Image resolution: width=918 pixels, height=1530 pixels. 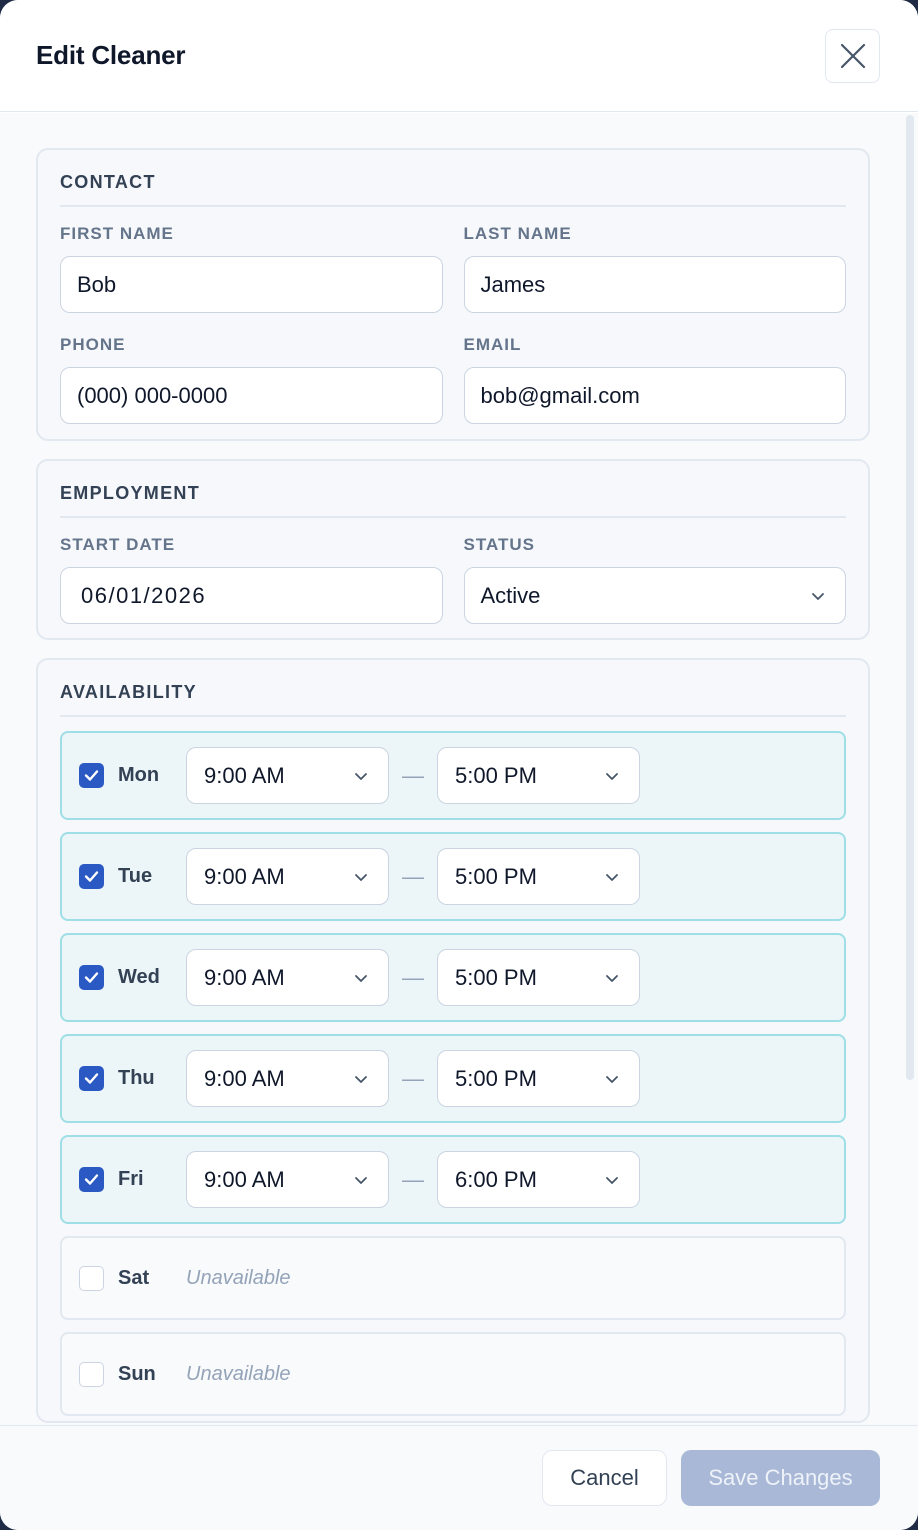 I want to click on start-time-select-thu: 9:00 AM, so click(x=287, y=1078).